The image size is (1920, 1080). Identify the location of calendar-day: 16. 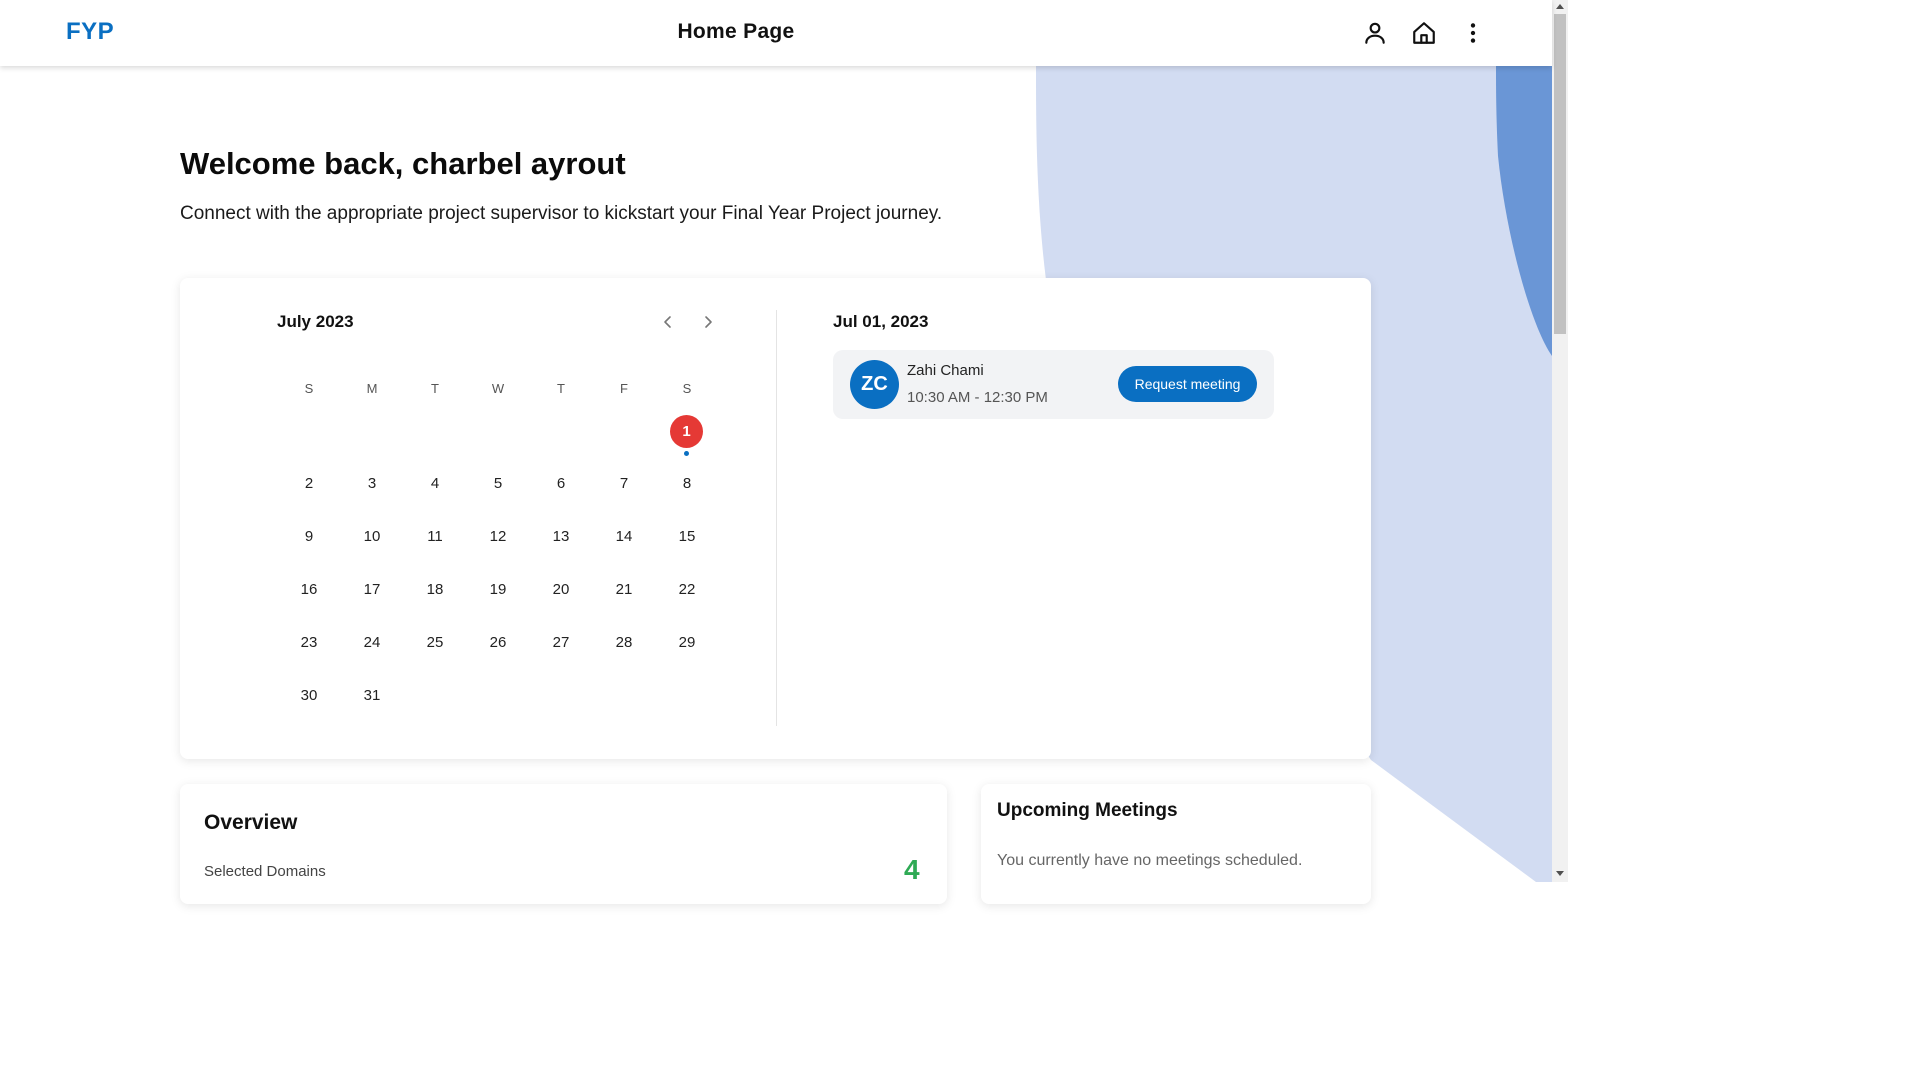
(309, 590).